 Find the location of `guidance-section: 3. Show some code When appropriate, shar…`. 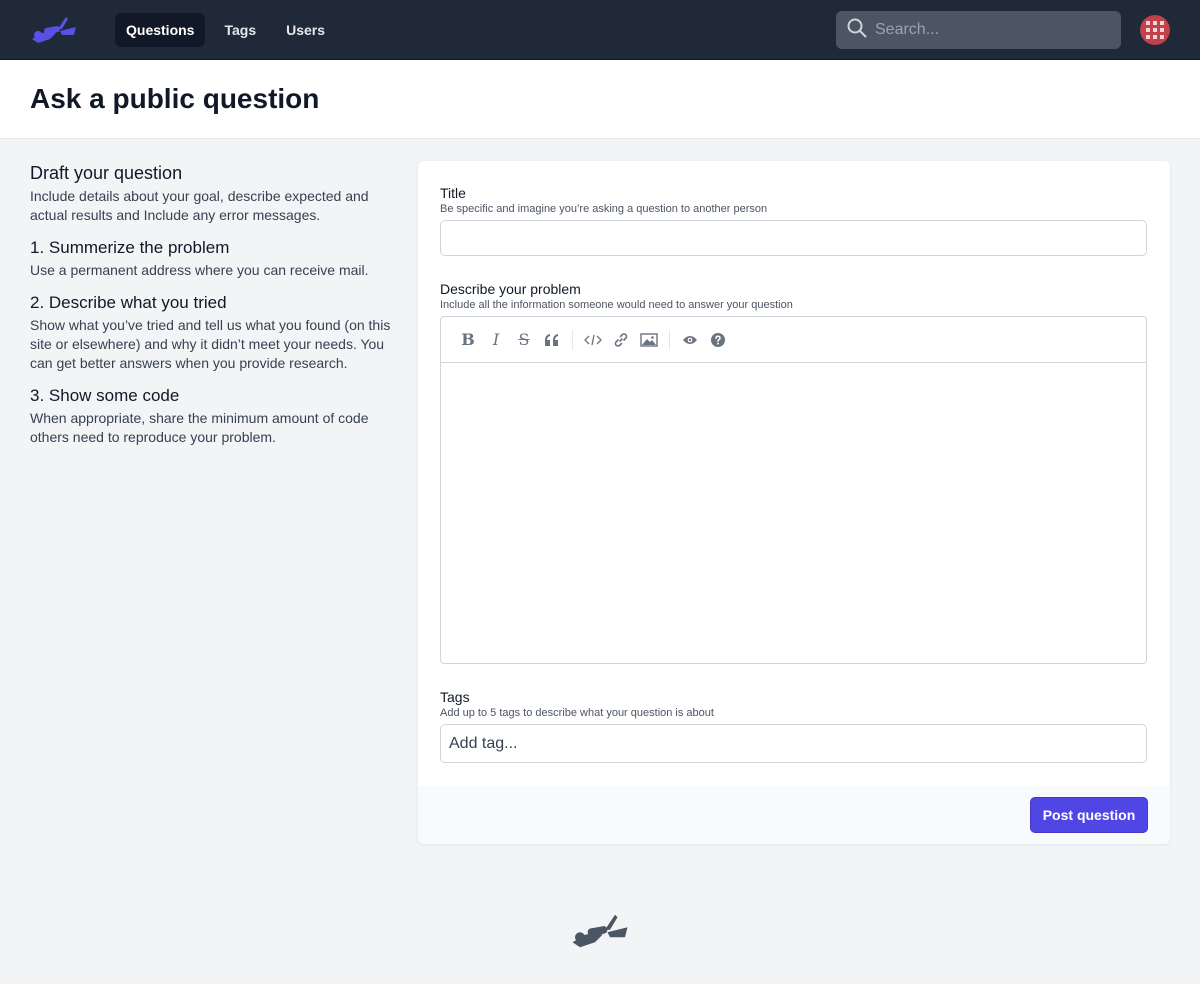

guidance-section: 3. Show some code When appropriate, shar… is located at coordinates (215, 416).